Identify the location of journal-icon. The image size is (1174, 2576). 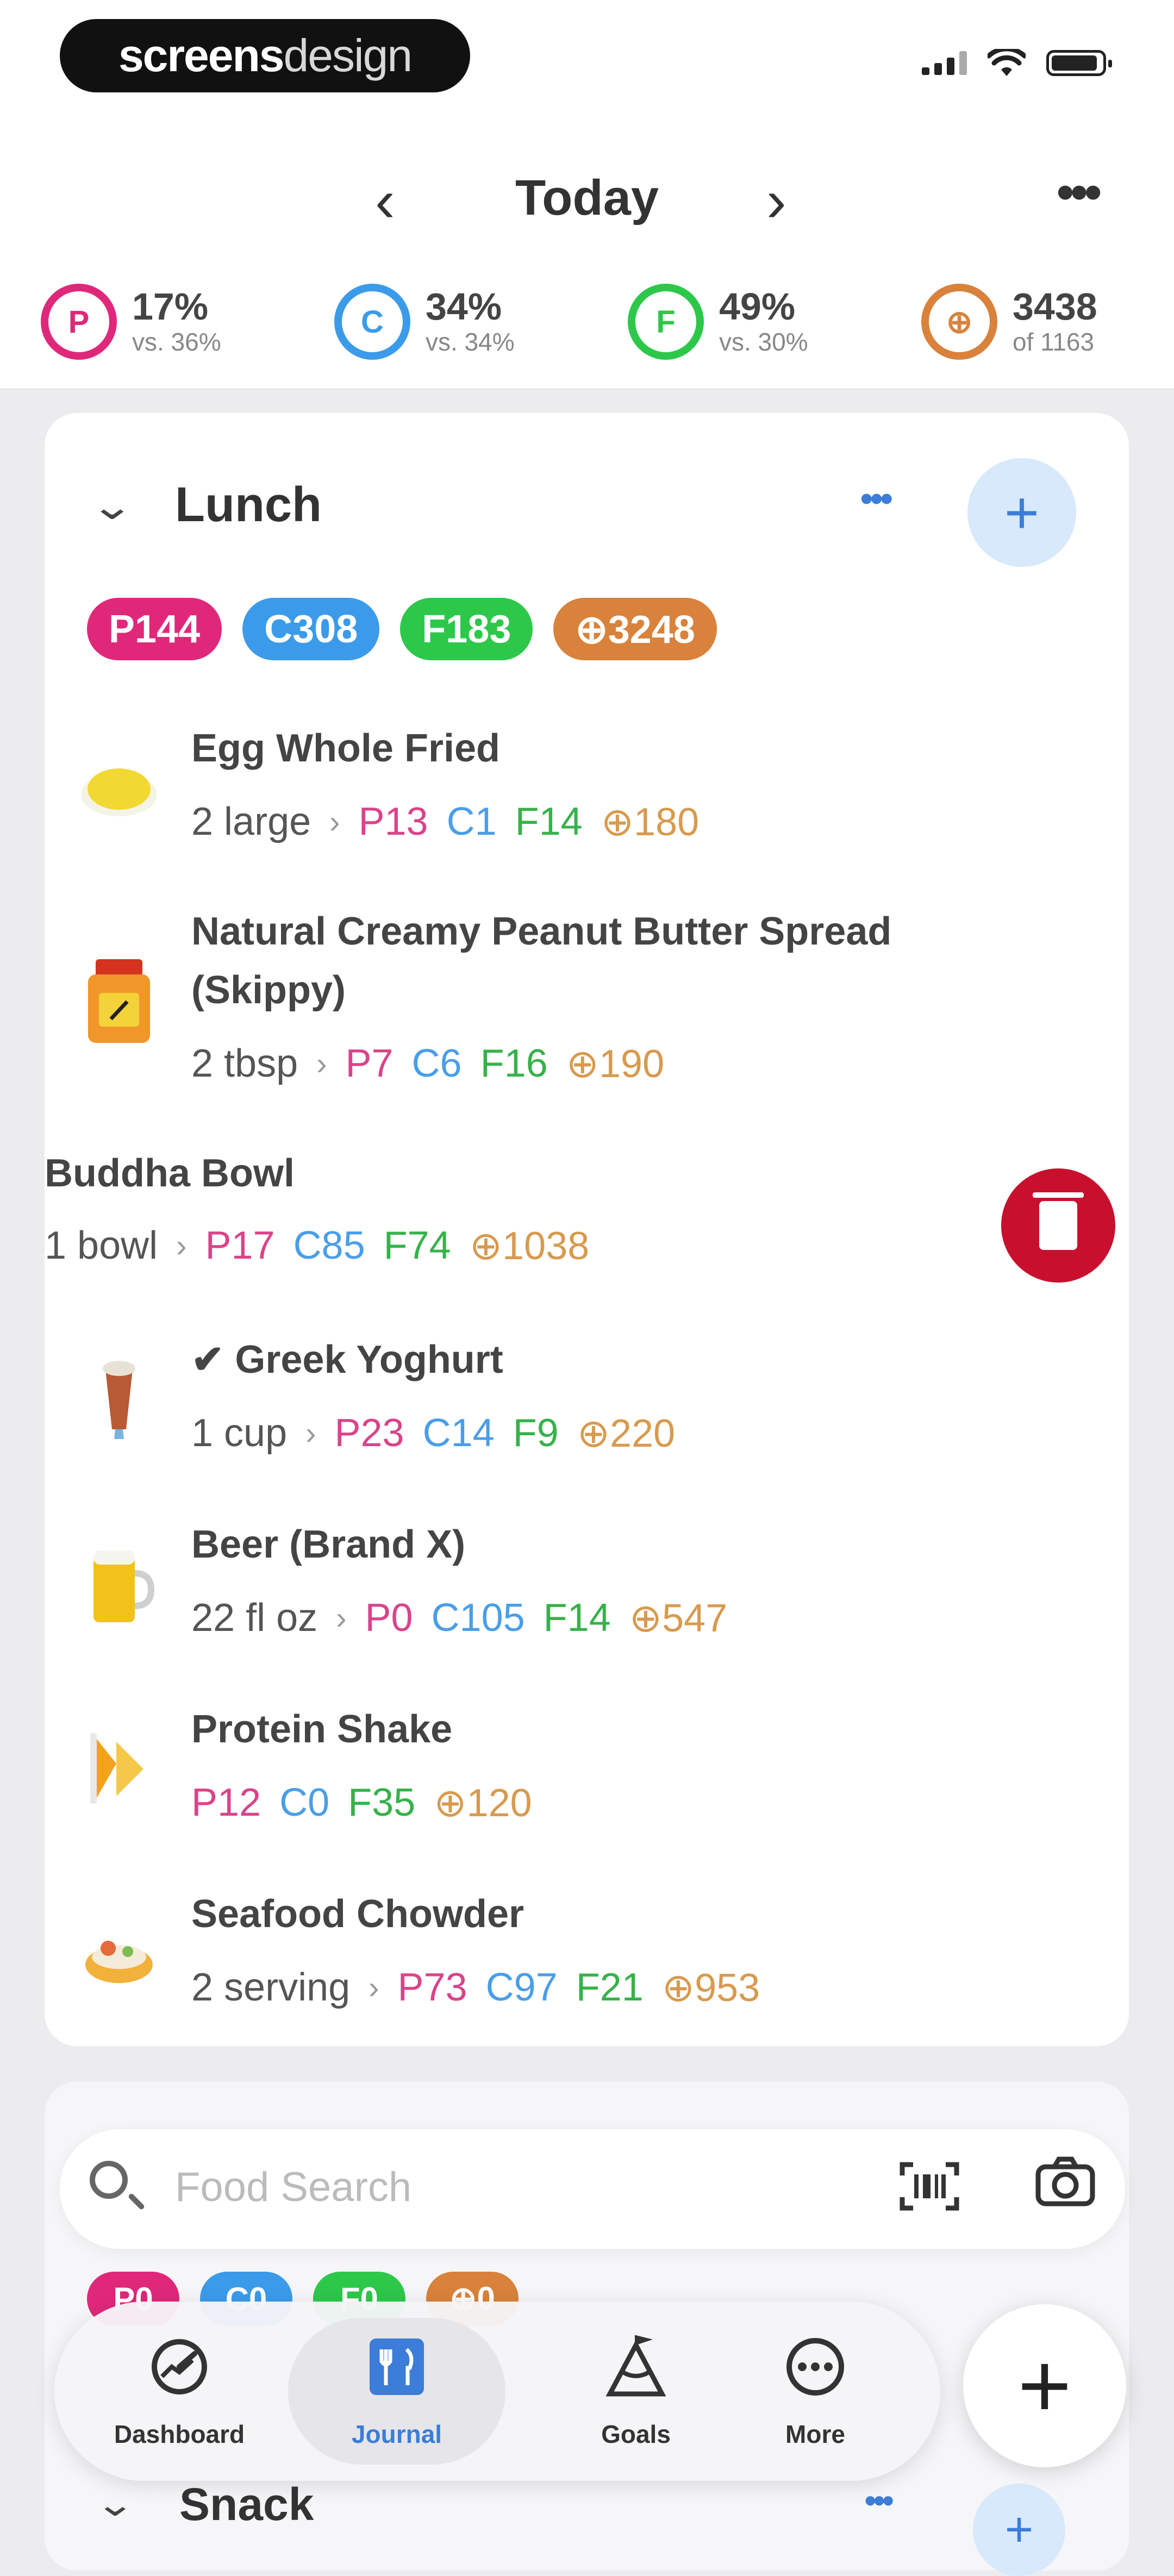
(397, 2372).